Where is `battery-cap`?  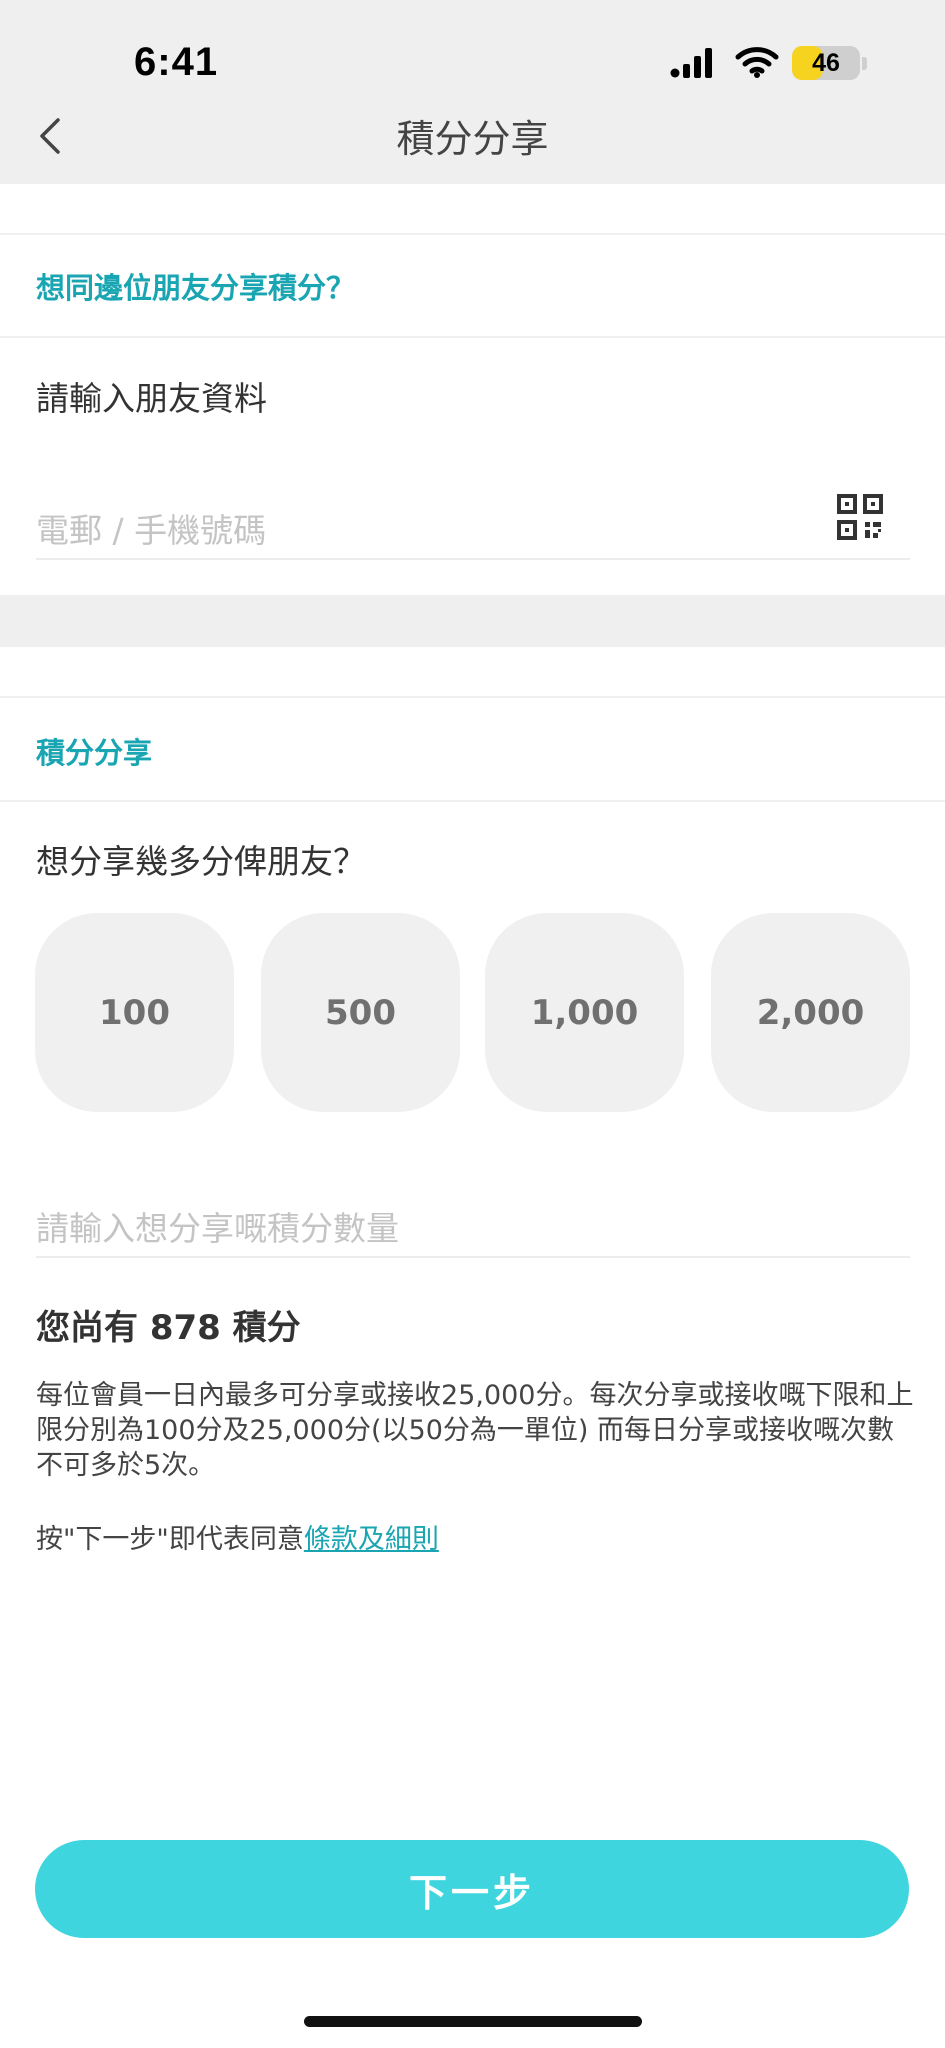 battery-cap is located at coordinates (864, 63).